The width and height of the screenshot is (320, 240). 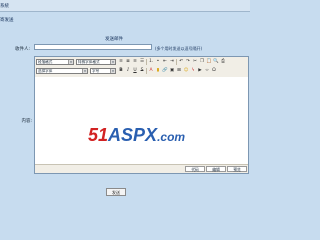 What do you see at coordinates (4, 6) in the screenshot?
I see `window-title: 系統` at bounding box center [4, 6].